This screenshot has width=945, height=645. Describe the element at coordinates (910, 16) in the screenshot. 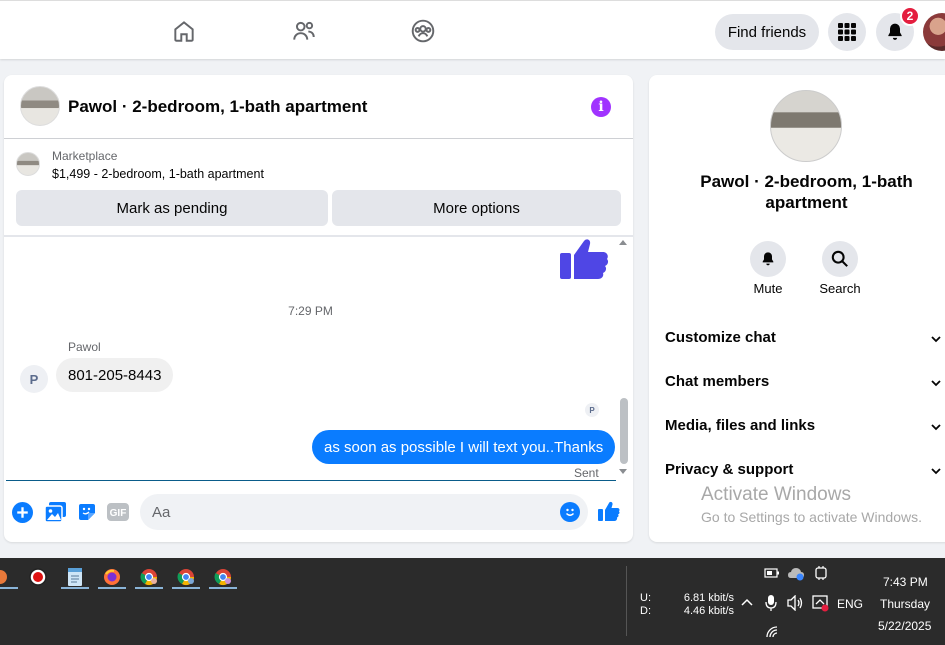

I see `notification-count-badge: 2` at that location.